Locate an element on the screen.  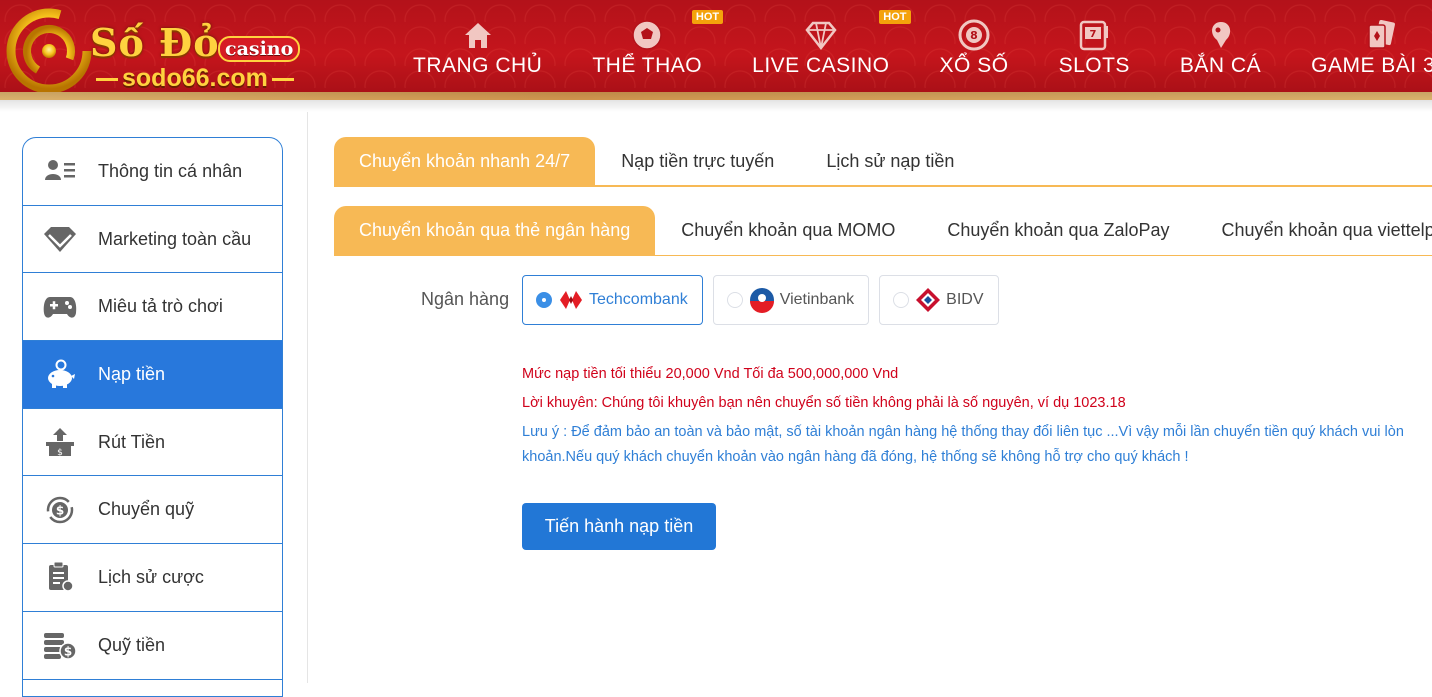
nav-item-live-casino: HOT LIVE CASINO is located at coordinates (820, 50).